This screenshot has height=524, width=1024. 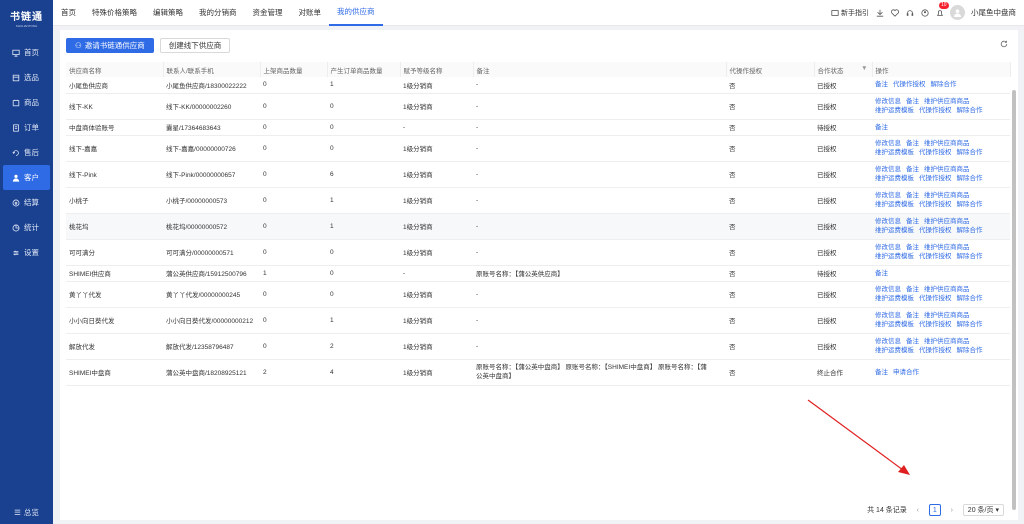 What do you see at coordinates (879, 12) in the screenshot?
I see `download-icon` at bounding box center [879, 12].